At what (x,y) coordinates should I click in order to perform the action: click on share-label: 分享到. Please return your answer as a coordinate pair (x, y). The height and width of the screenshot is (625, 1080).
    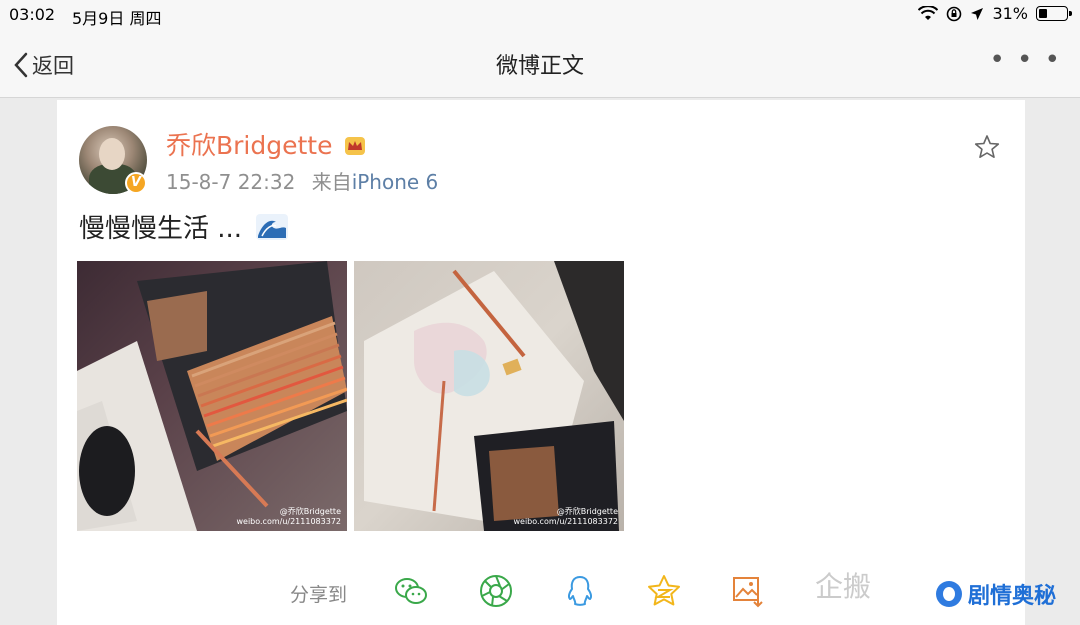
    Looking at the image, I should click on (319, 595).